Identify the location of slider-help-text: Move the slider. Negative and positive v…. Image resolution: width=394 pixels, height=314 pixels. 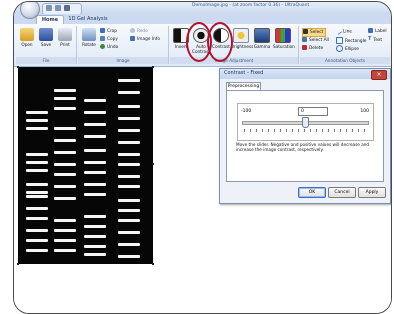
(303, 147).